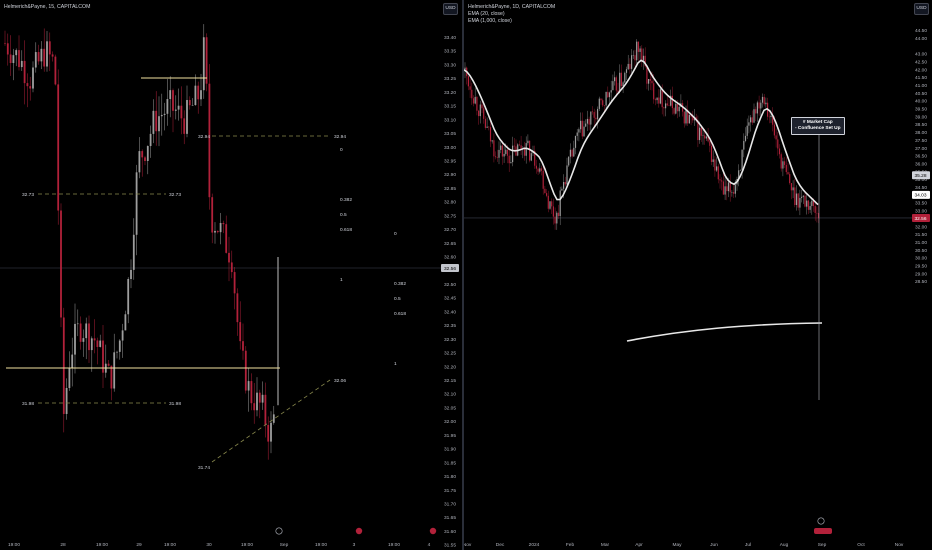 This screenshot has height=550, width=932. I want to click on right-price-tick: 30.00, so click(921, 259).